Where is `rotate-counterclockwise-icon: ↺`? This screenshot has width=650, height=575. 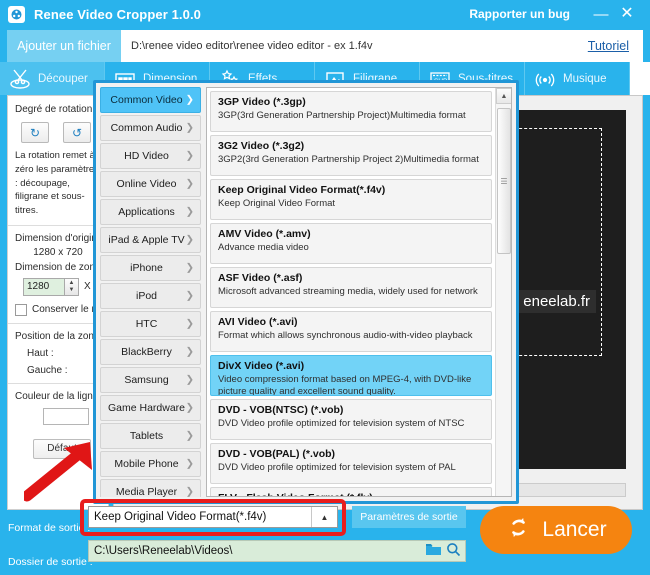
rotate-counterclockwise-icon: ↺ is located at coordinates (77, 132).